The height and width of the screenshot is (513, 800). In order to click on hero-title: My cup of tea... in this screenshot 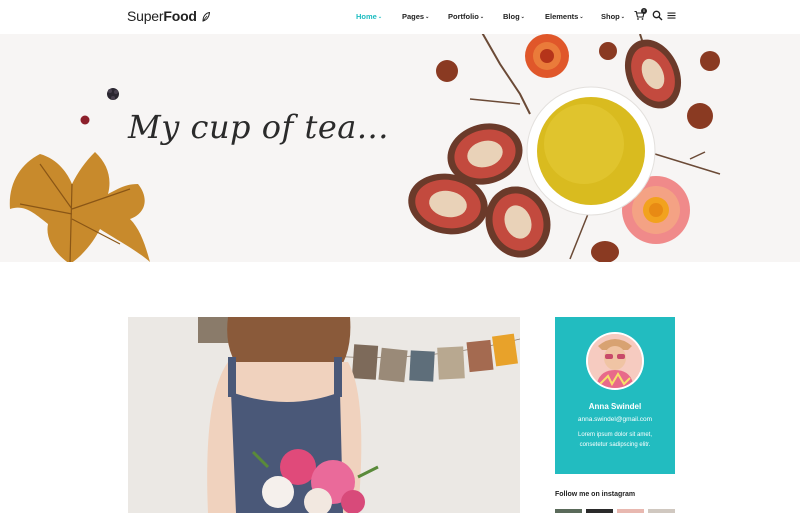, I will do `click(258, 127)`.